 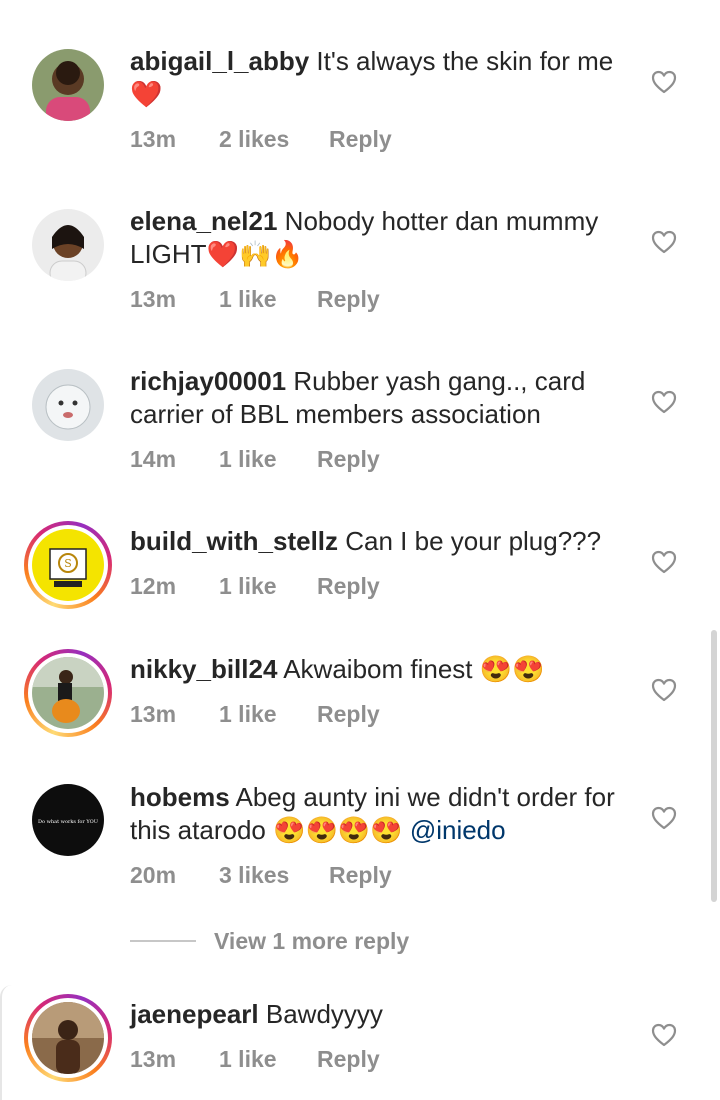 What do you see at coordinates (470, 541) in the screenshot?
I see `comment-body: Can I be your plug???` at bounding box center [470, 541].